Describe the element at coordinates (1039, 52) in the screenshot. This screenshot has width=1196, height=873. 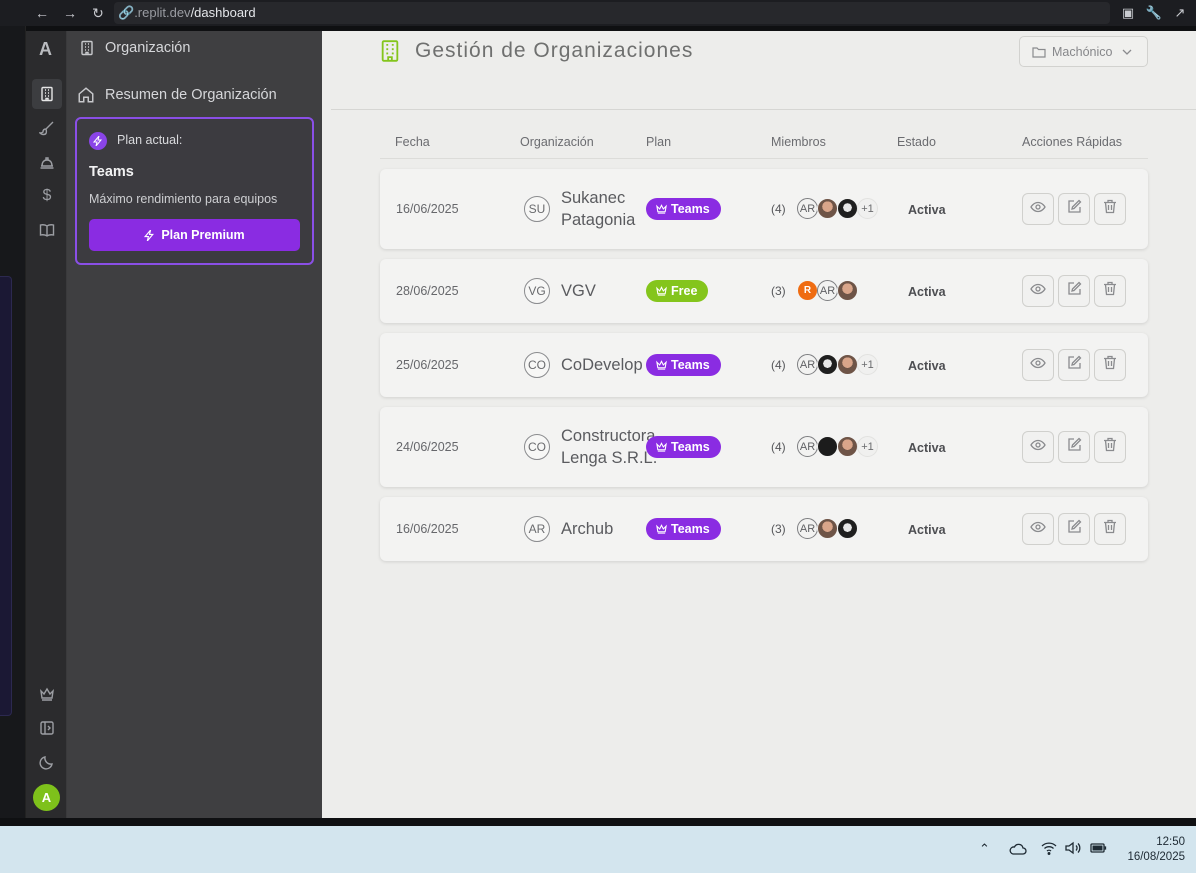
I see `folder-icon` at that location.